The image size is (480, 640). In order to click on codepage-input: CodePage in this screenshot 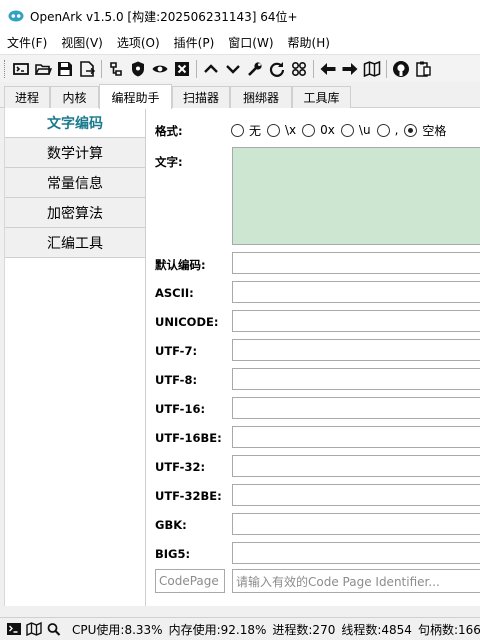, I will do `click(190, 581)`.